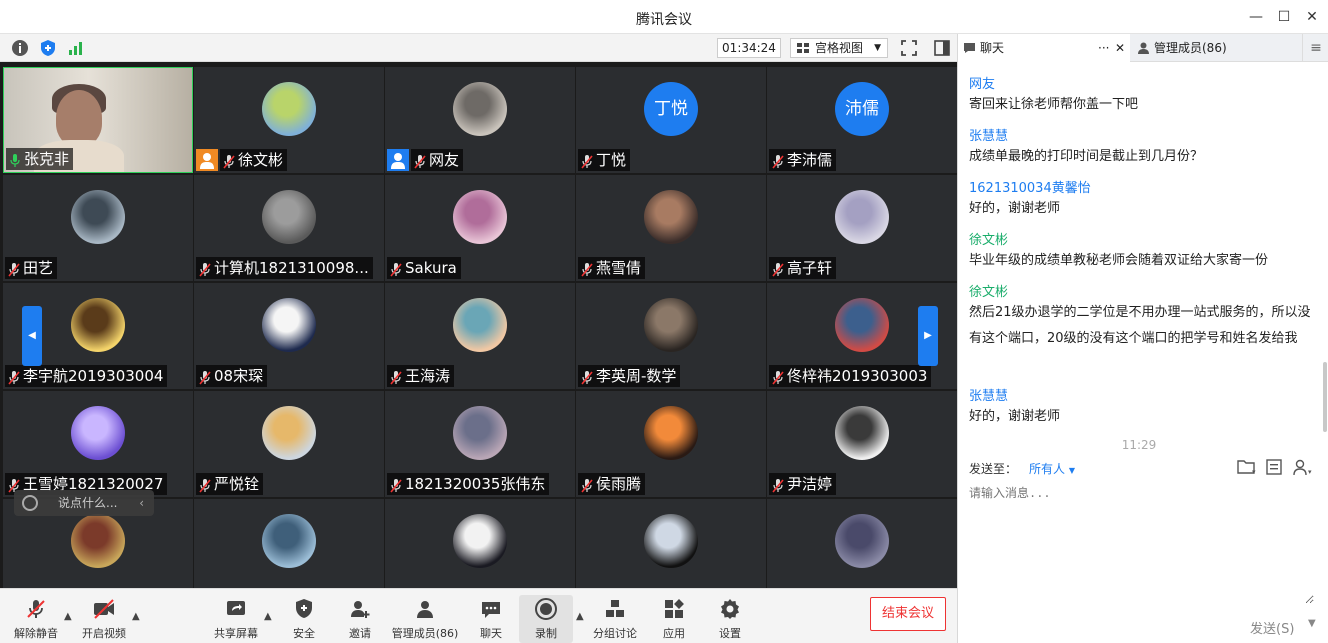  What do you see at coordinates (1275, 467) in the screenshot?
I see `announcement-icon` at bounding box center [1275, 467].